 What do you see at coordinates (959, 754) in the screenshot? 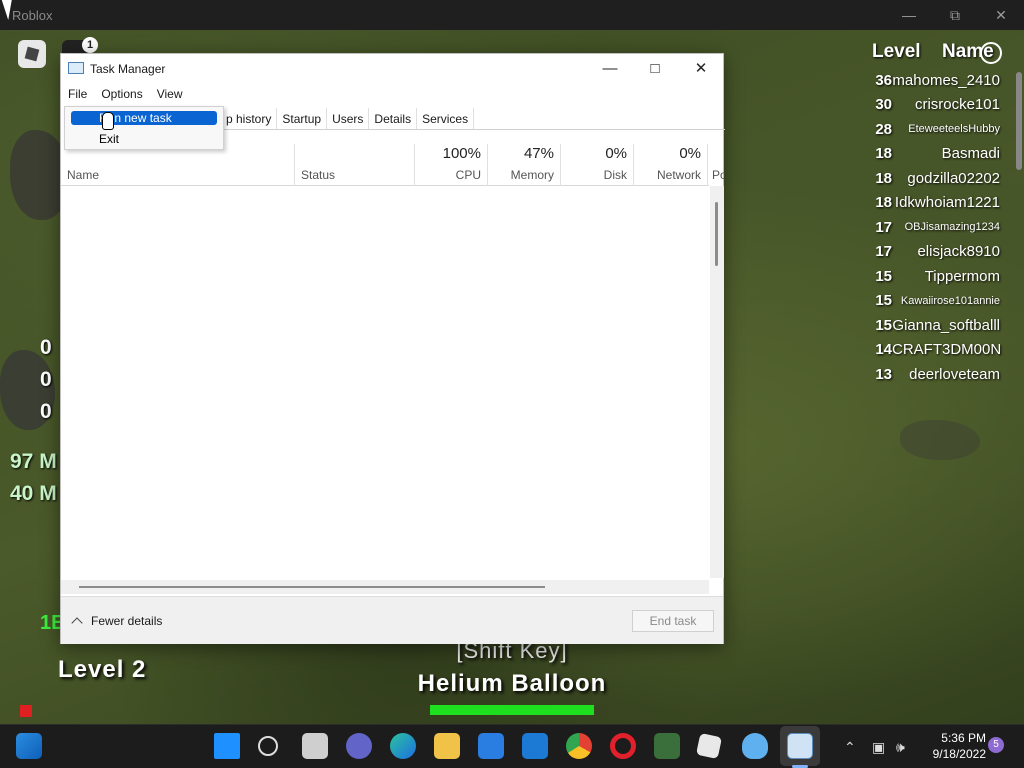
I see `clock-date: 9/18/2022` at bounding box center [959, 754].